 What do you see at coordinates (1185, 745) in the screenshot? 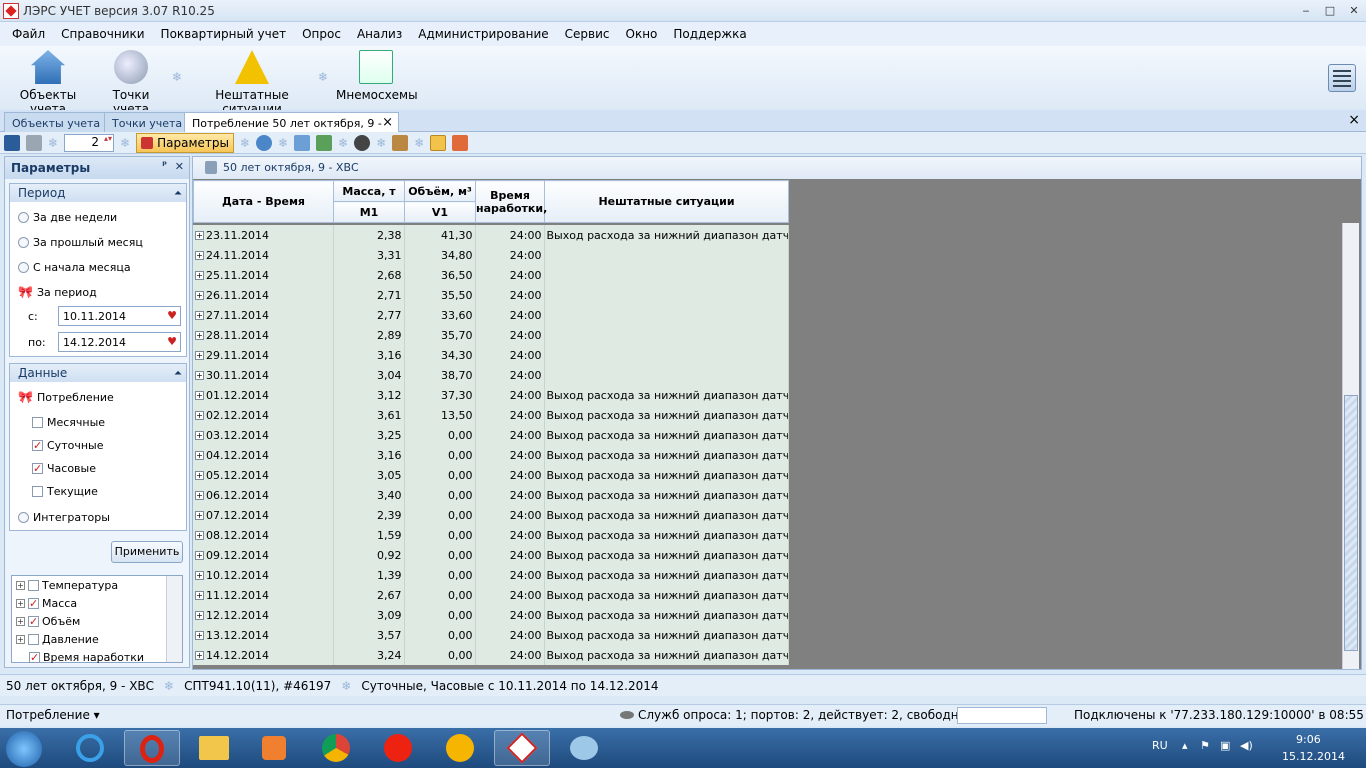
I see `tray-arrow-icon: ▴` at bounding box center [1185, 745].